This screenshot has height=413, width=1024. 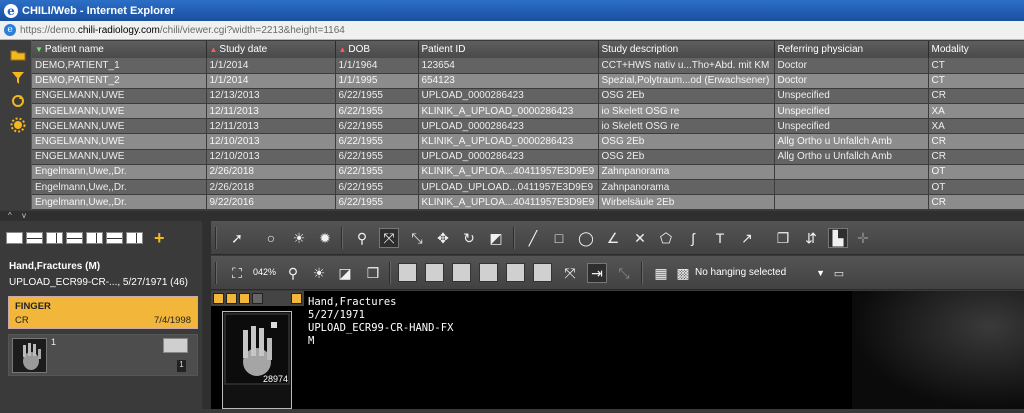 I want to click on series-thumbnail, so click(x=29, y=355).